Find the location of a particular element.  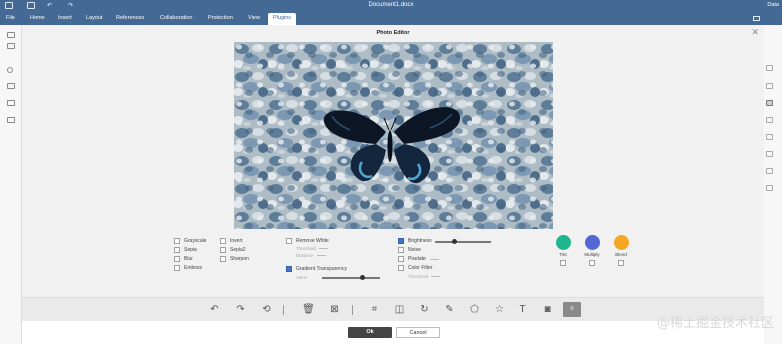

shape-settings-icon is located at coordinates (769, 137).